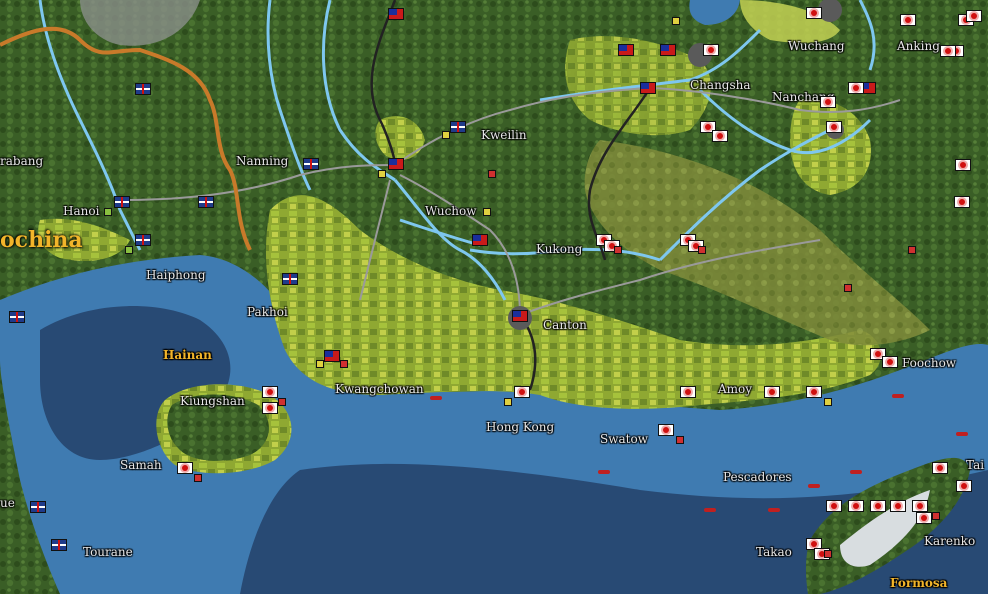 The height and width of the screenshot is (594, 988). What do you see at coordinates (565, 325) in the screenshot?
I see `city-label-canton: Canton` at bounding box center [565, 325].